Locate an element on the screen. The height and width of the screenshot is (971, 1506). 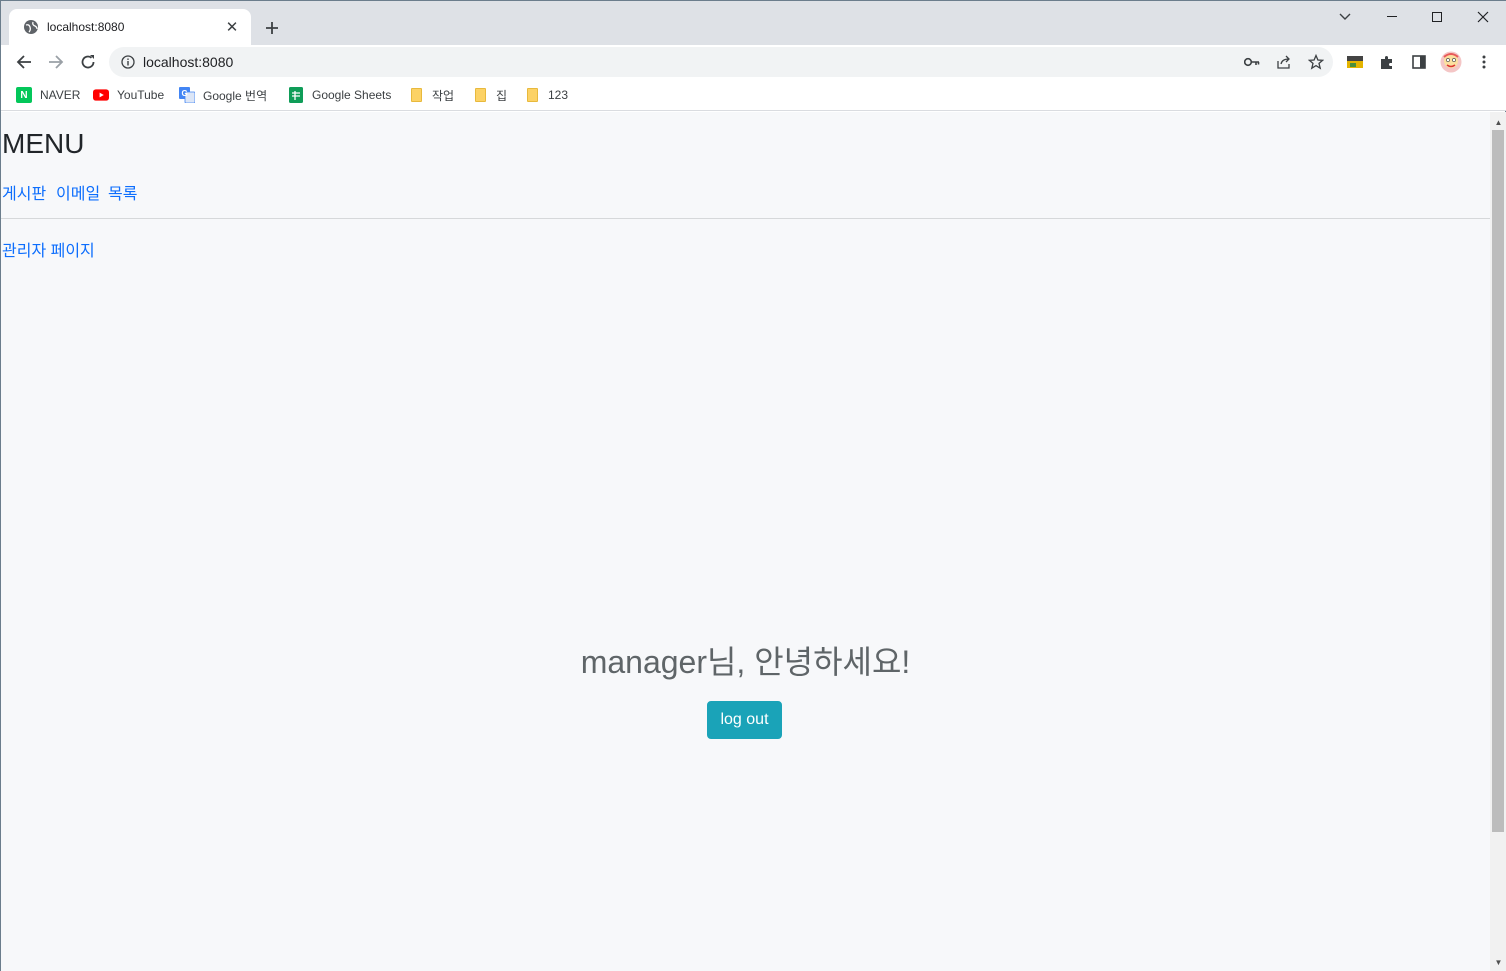
greeting-text: manager님, 안녕하세요! is located at coordinates (745, 662).